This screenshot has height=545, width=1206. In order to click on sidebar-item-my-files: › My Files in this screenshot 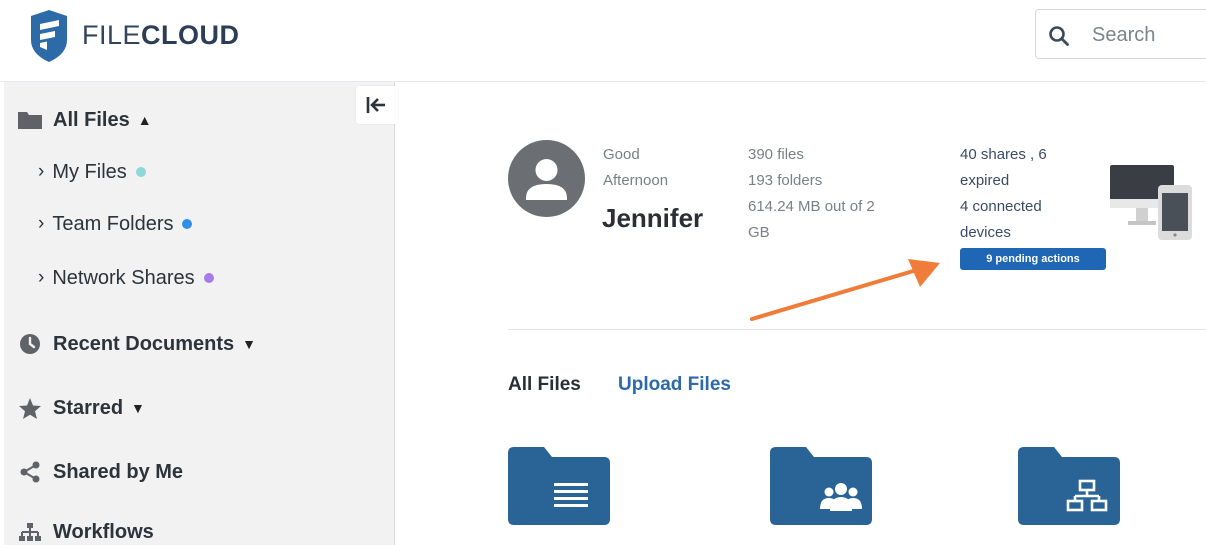, I will do `click(92, 172)`.